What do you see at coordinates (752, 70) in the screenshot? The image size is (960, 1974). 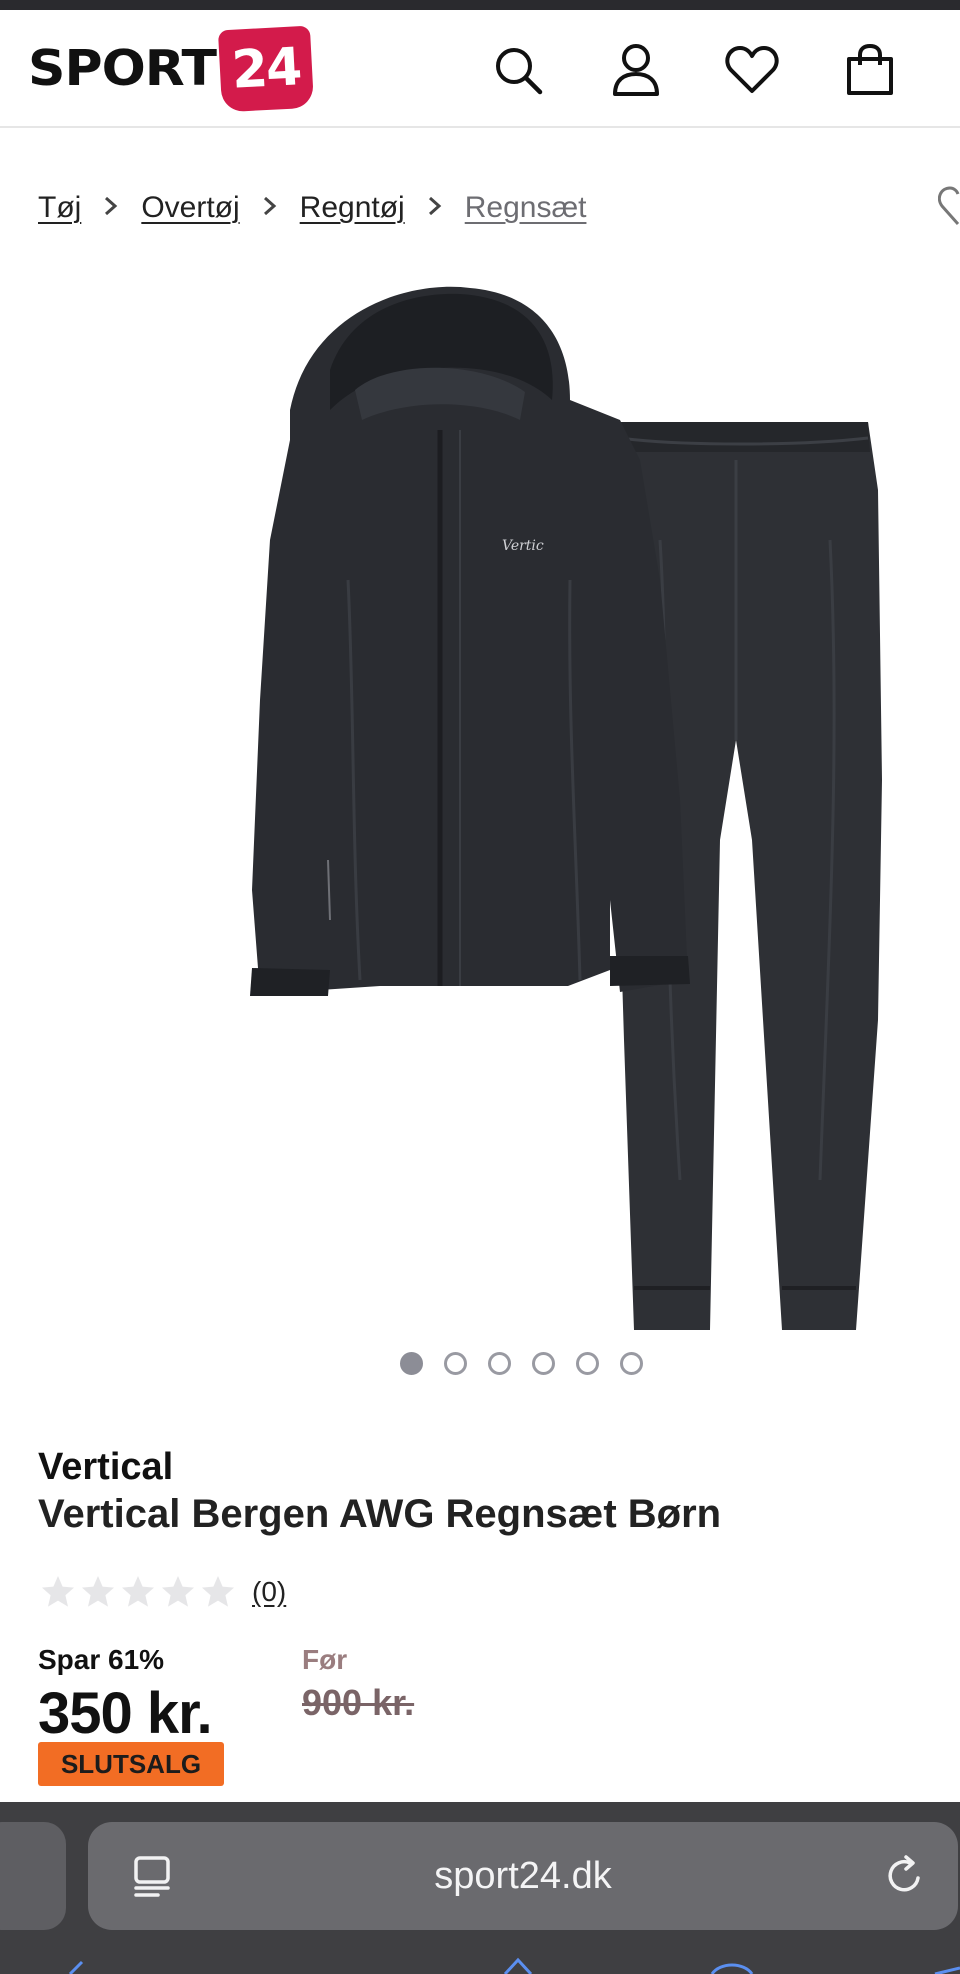 I see `heart-icon` at bounding box center [752, 70].